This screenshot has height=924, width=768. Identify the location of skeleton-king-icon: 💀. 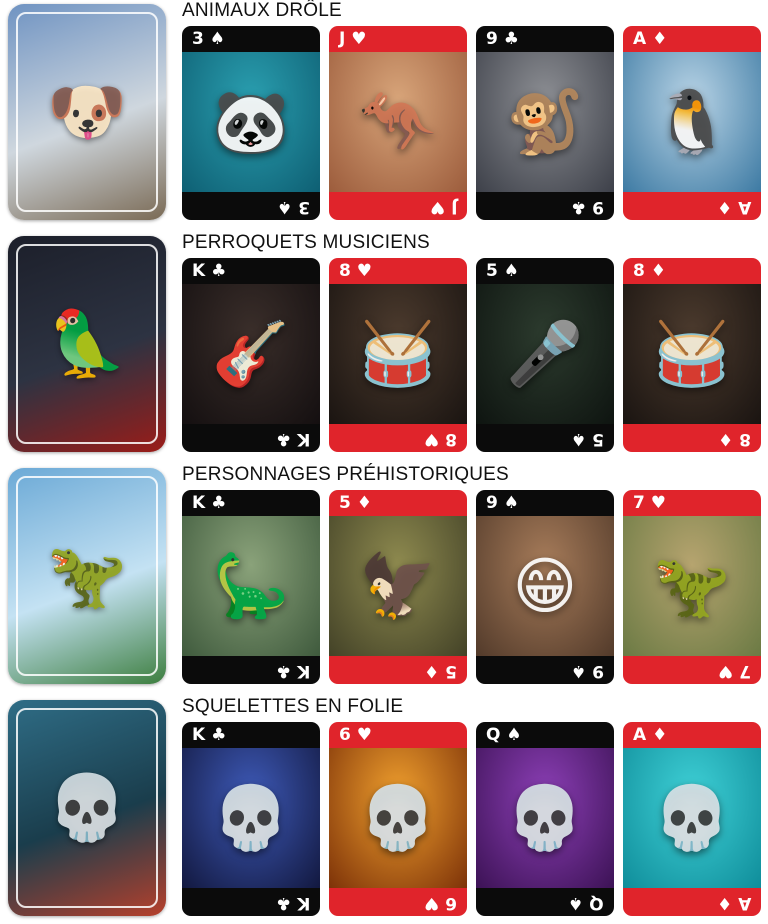
(251, 817).